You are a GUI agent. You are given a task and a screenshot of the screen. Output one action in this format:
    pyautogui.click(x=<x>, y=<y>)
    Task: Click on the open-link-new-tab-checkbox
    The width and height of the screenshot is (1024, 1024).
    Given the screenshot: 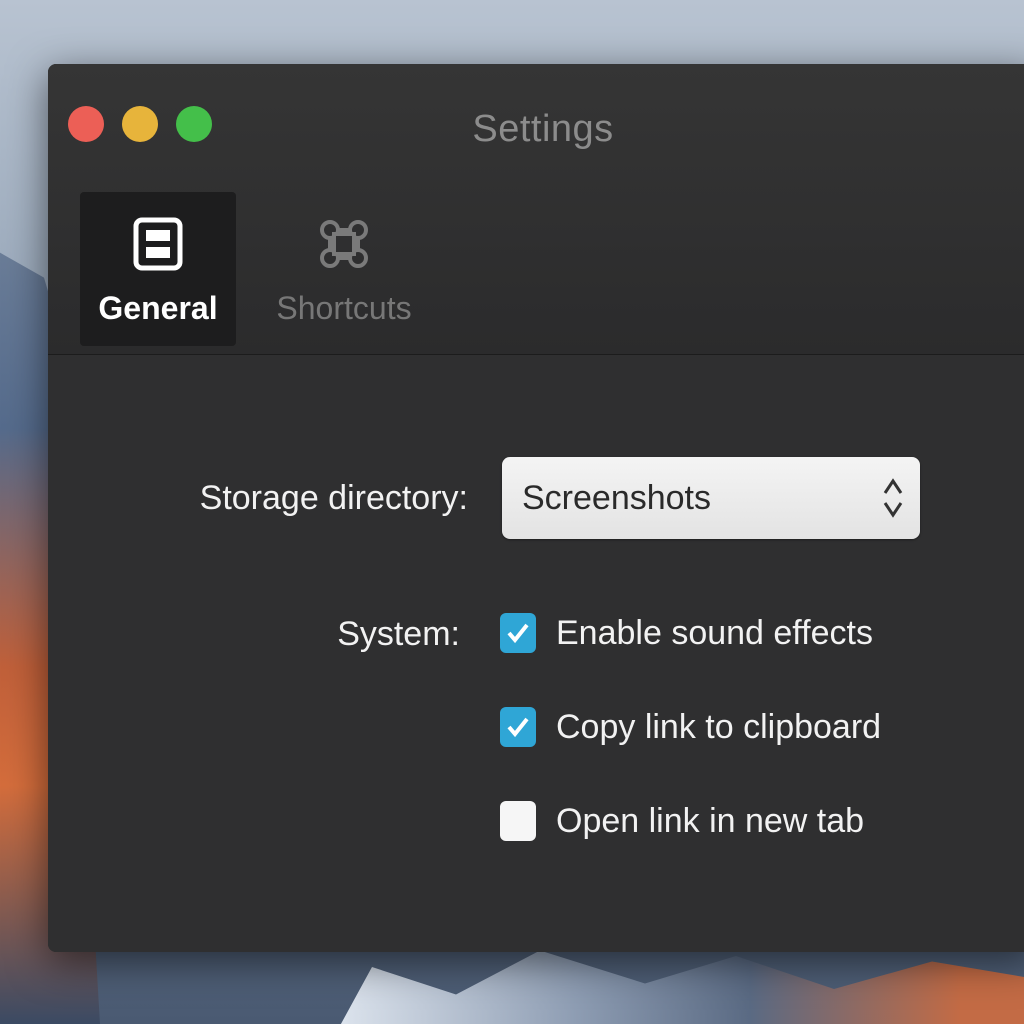 What is the action you would take?
    pyautogui.click(x=518, y=821)
    